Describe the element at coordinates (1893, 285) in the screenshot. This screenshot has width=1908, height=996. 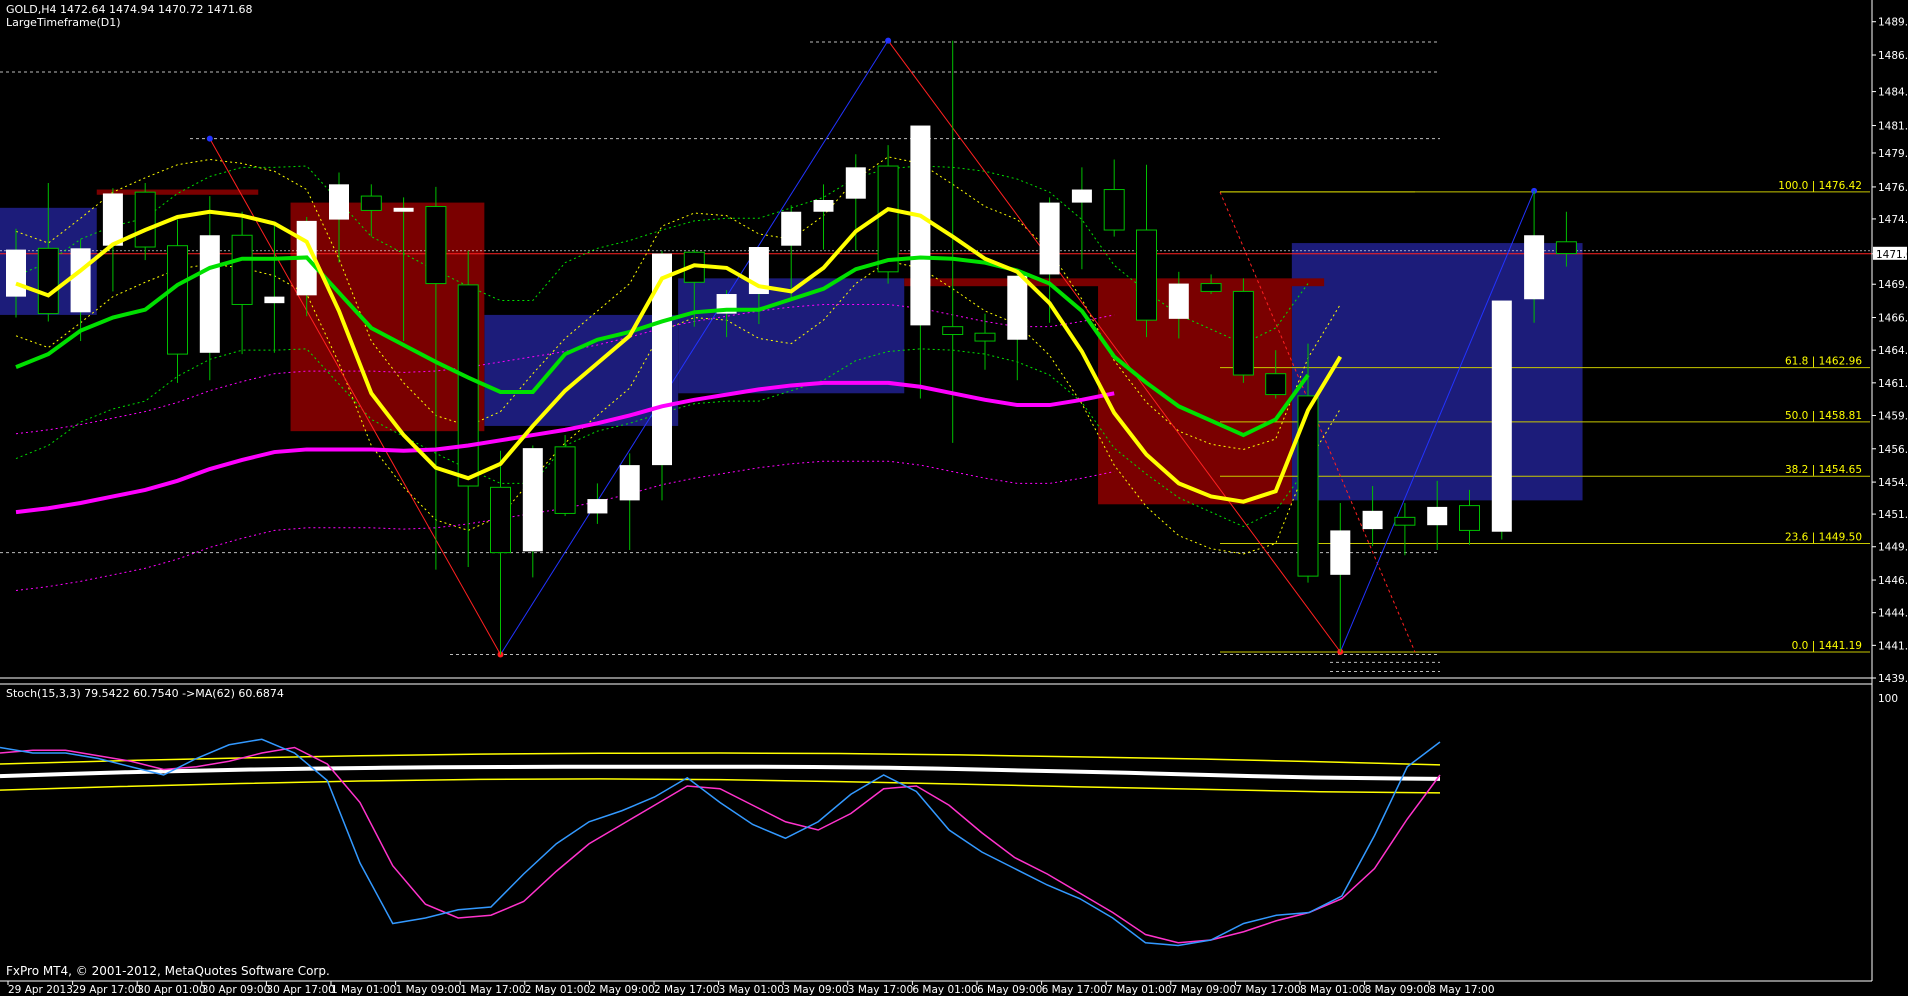
I see `price-tick-label: 1469.35` at that location.